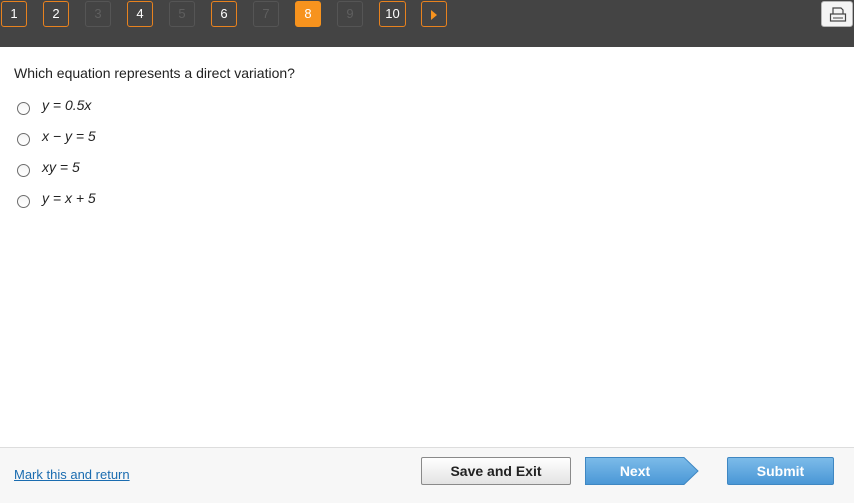 This screenshot has height=503, width=854. What do you see at coordinates (140, 14) in the screenshot?
I see `page-button-4: 4` at bounding box center [140, 14].